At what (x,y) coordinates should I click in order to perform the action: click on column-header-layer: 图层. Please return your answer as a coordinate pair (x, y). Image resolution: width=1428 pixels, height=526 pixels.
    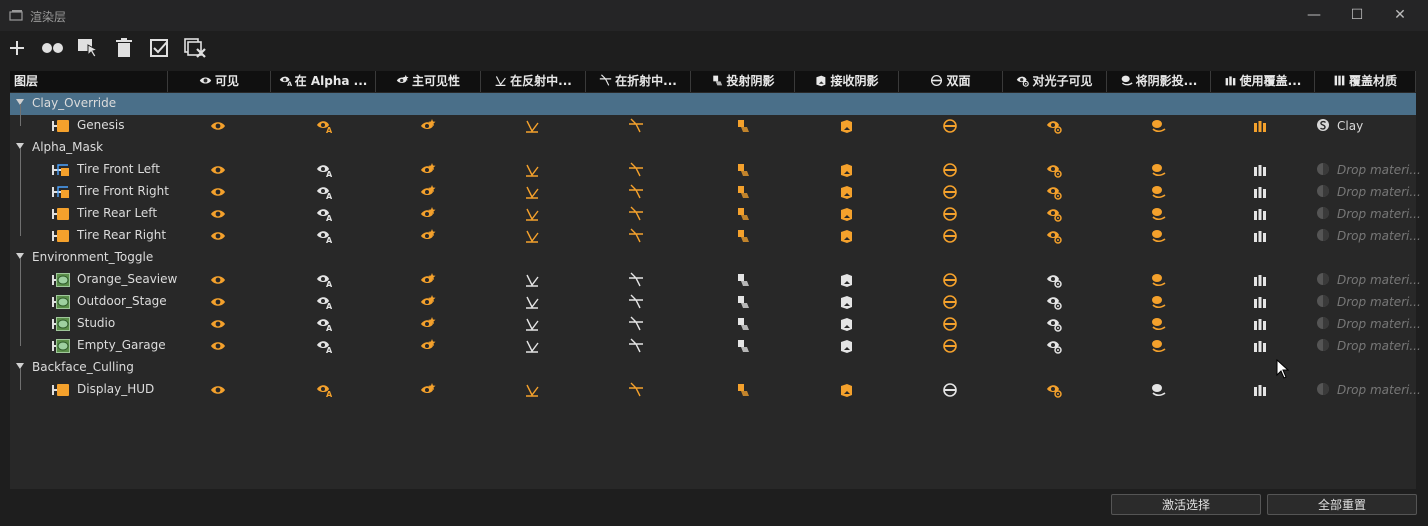
    Looking at the image, I should click on (89, 81).